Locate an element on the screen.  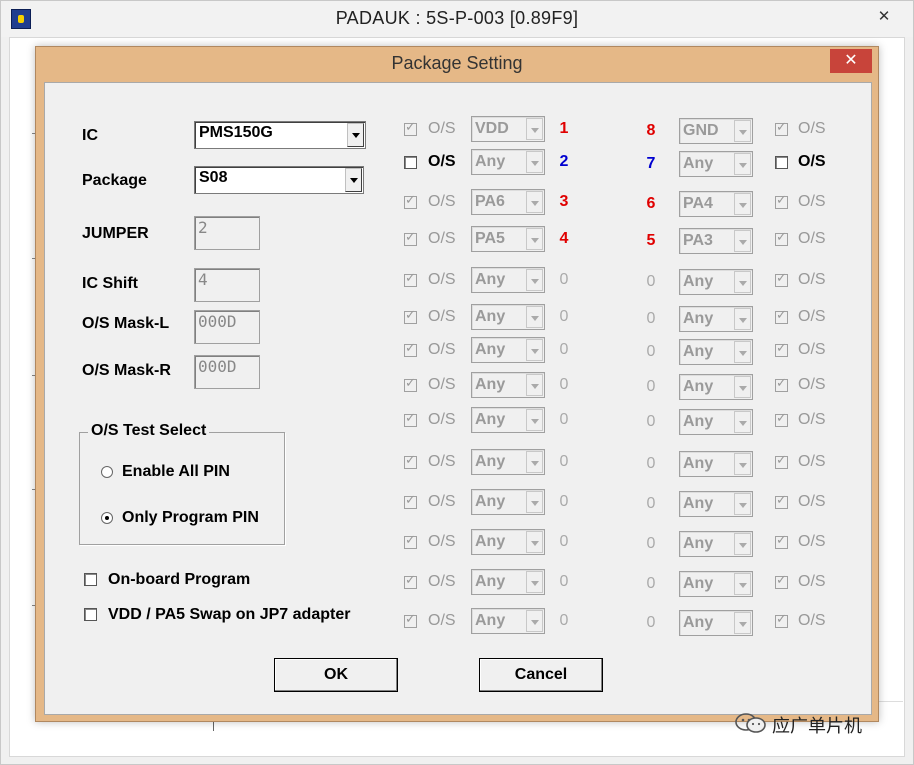
os-test-select-legend: O/S Test Select is located at coordinates (149, 431).